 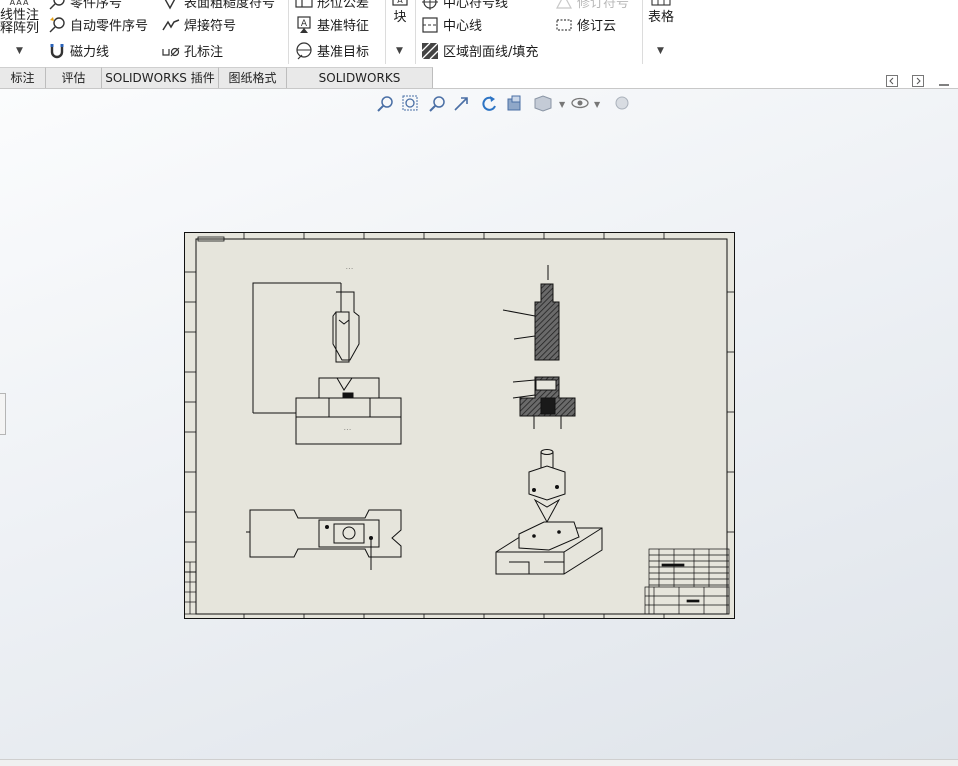 What do you see at coordinates (586, 103) in the screenshot?
I see `hide-show-icon: ▼` at bounding box center [586, 103].